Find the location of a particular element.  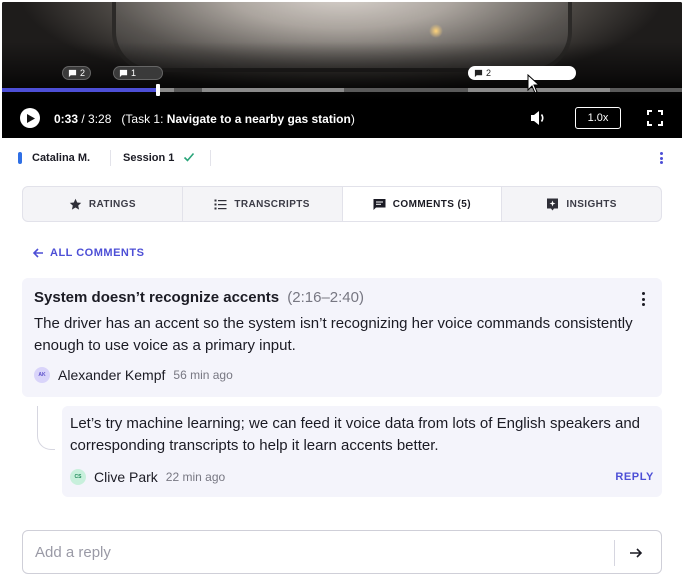

author-name: Alexander Kempf is located at coordinates (112, 375).